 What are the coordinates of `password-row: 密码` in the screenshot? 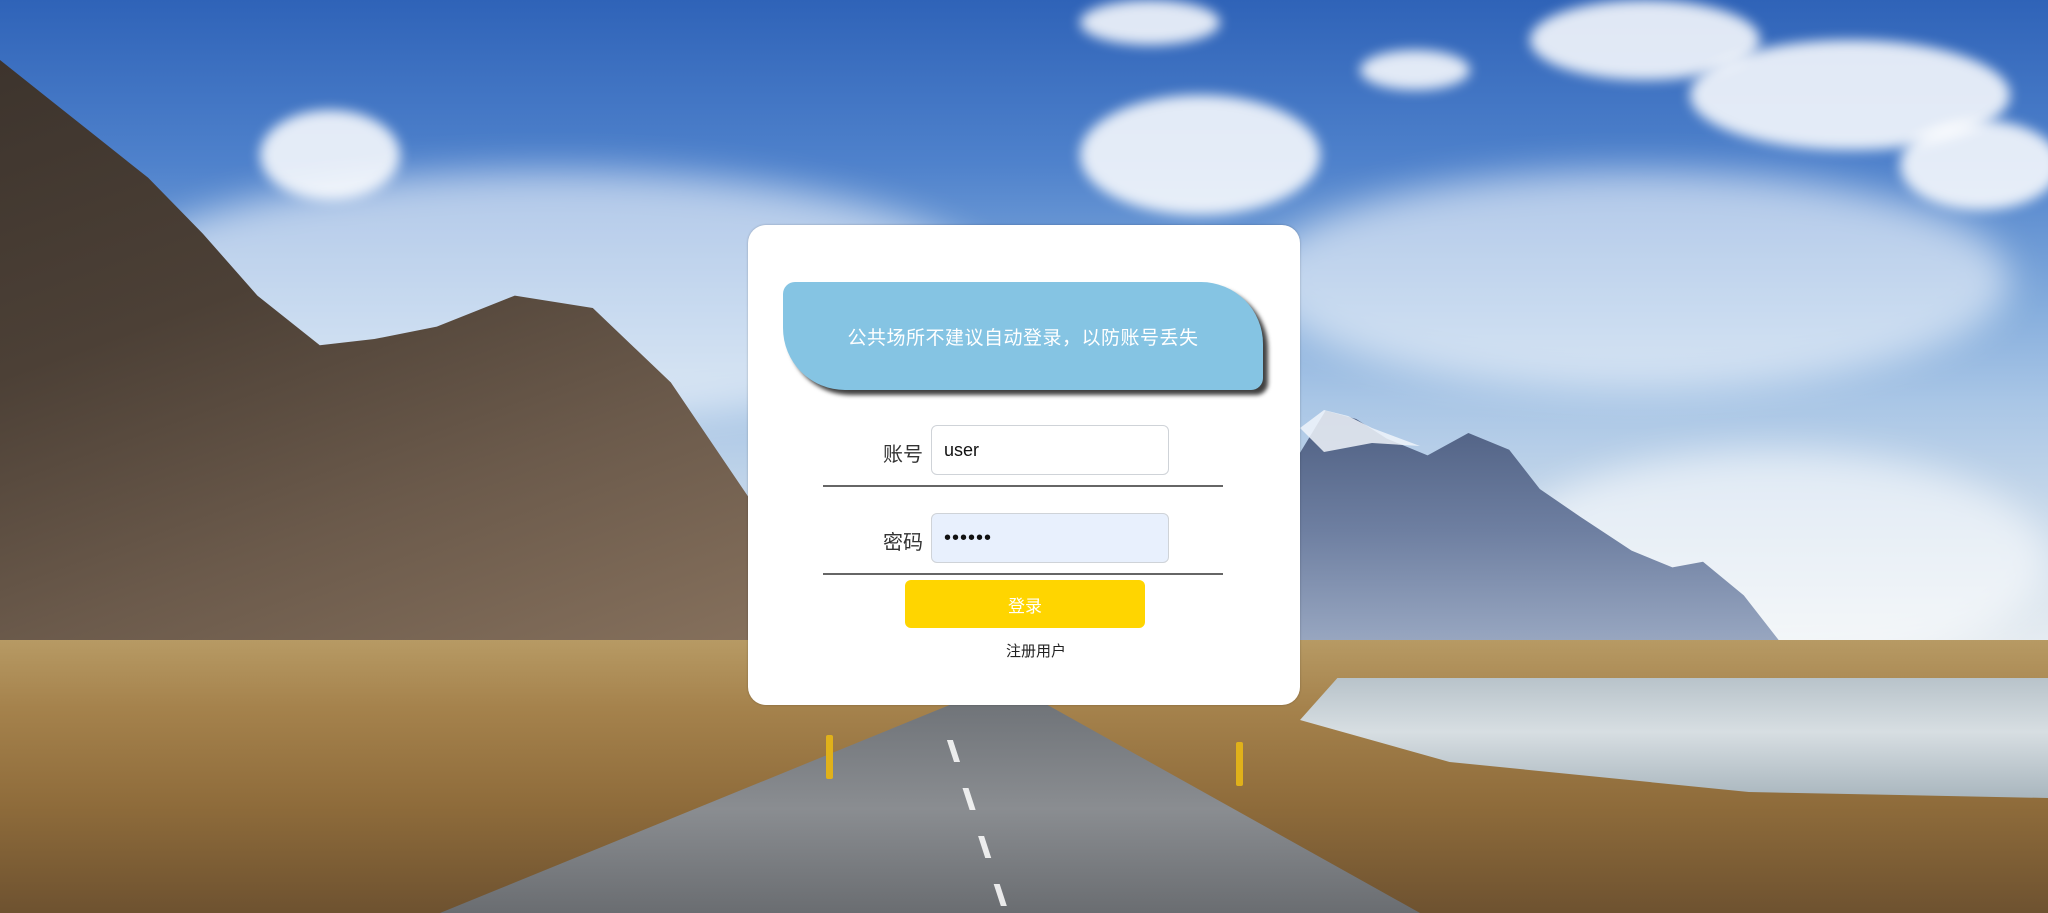 It's located at (1023, 539).